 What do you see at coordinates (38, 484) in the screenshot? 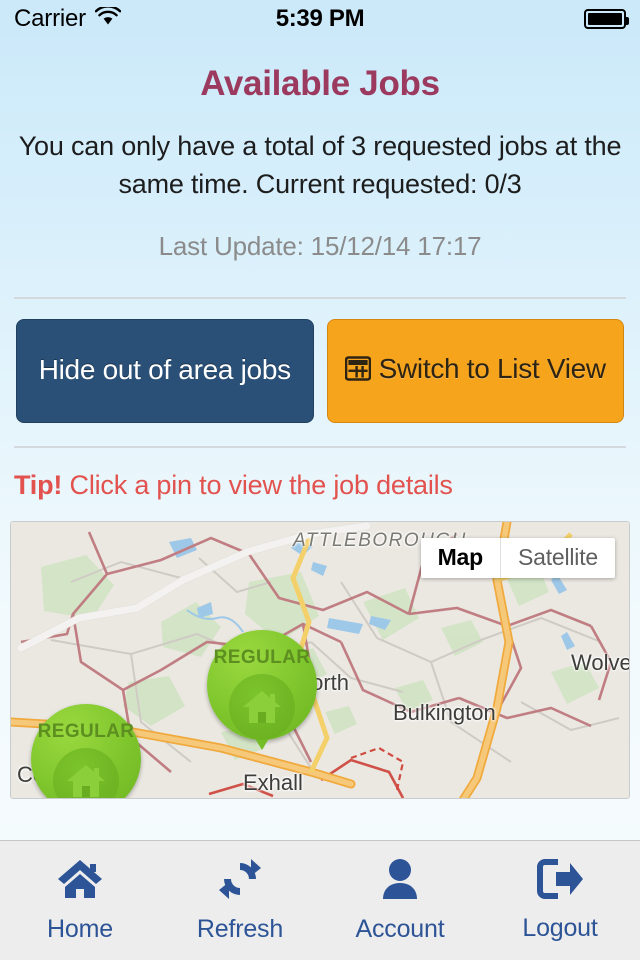
I see `tip-prefix: Tip!` at bounding box center [38, 484].